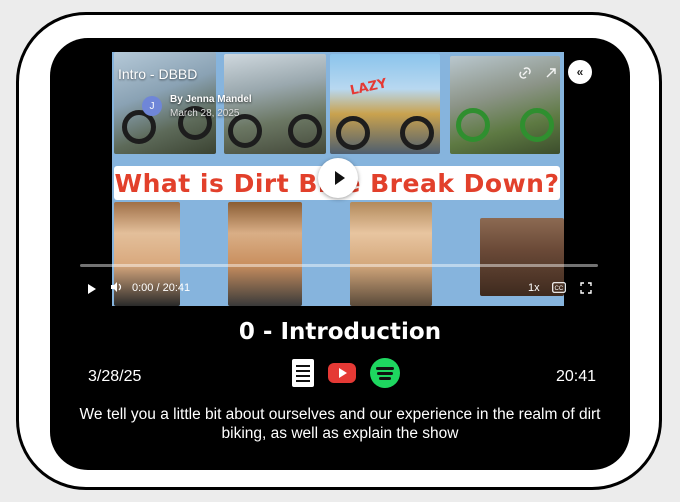 This screenshot has width=680, height=502. What do you see at coordinates (92, 289) in the screenshot?
I see `control-play-icon` at bounding box center [92, 289].